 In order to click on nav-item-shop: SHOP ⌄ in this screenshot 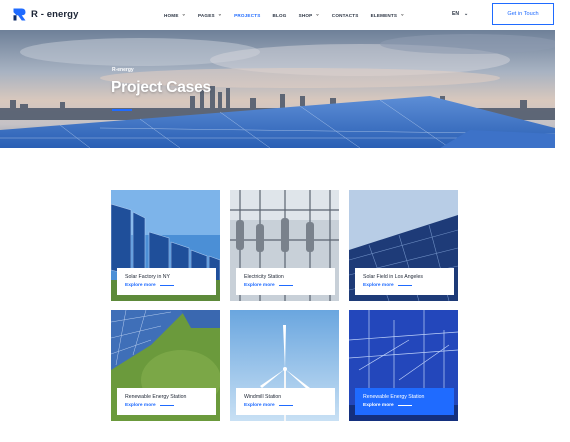, I will do `click(309, 15)`.